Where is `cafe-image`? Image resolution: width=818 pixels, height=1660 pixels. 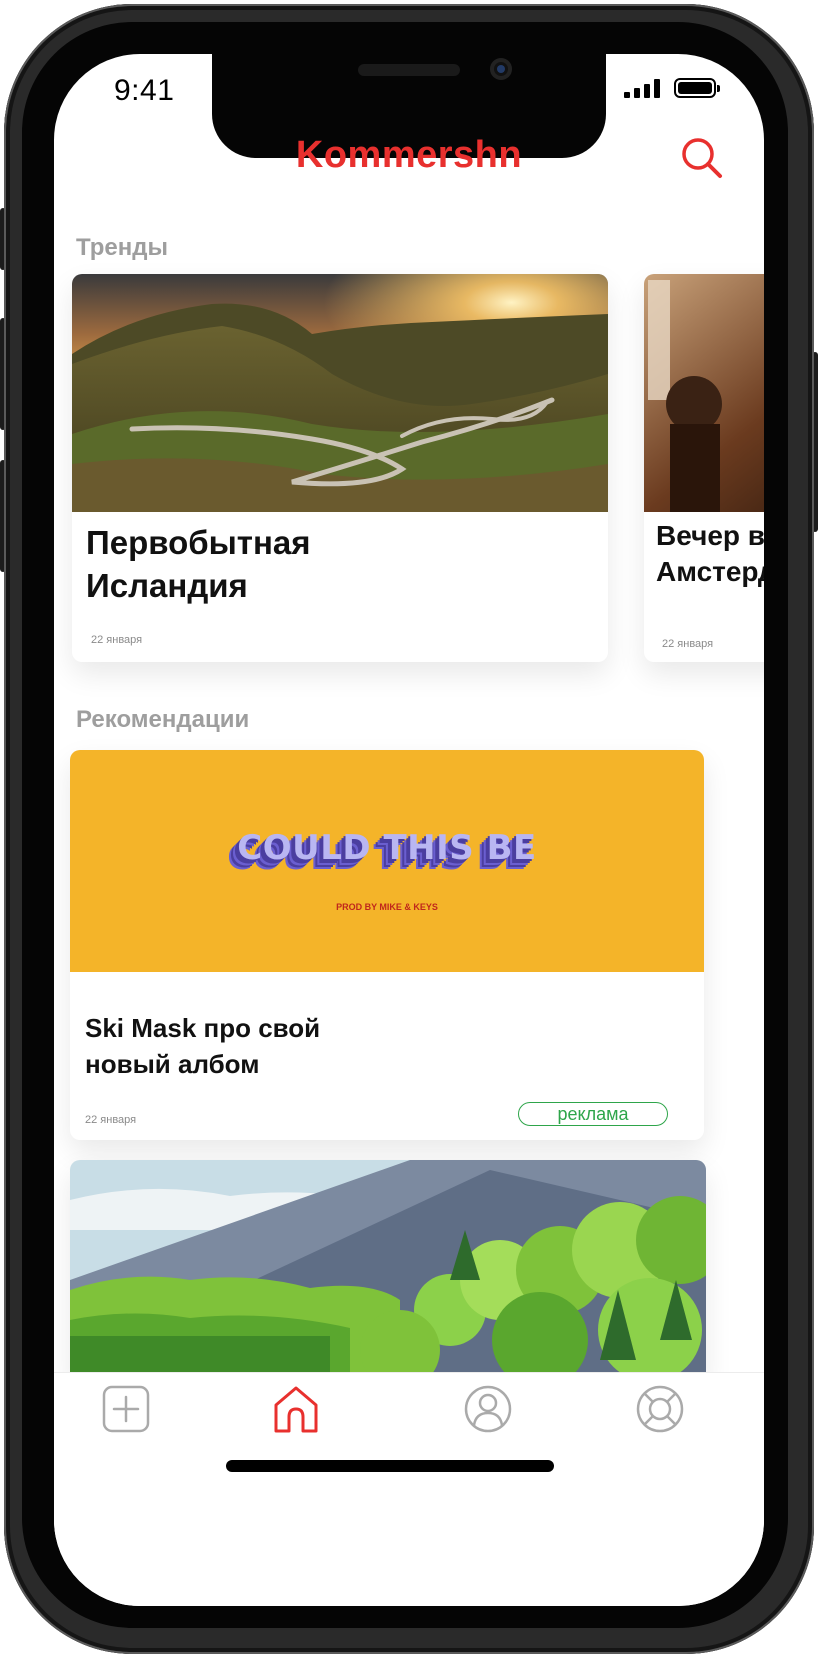 cafe-image is located at coordinates (704, 393).